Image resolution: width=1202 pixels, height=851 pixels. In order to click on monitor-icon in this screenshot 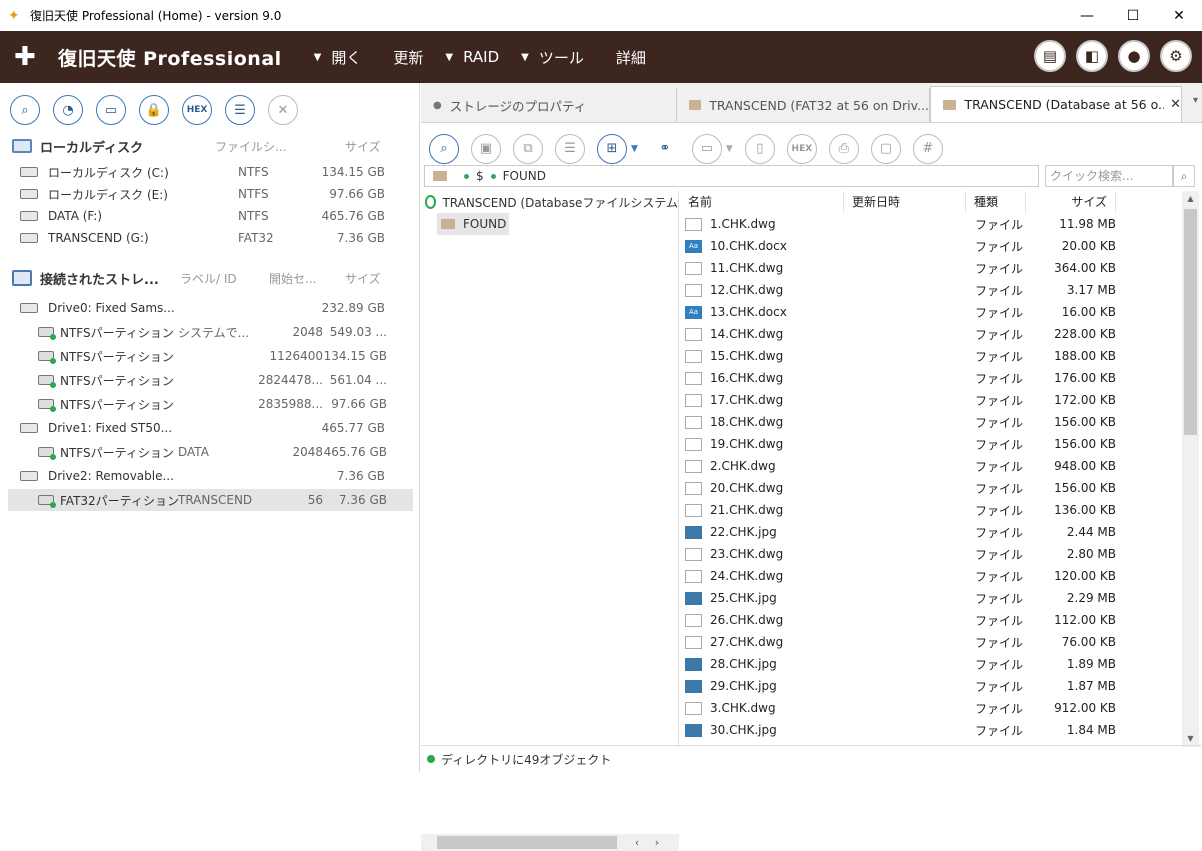, I will do `click(22, 146)`.